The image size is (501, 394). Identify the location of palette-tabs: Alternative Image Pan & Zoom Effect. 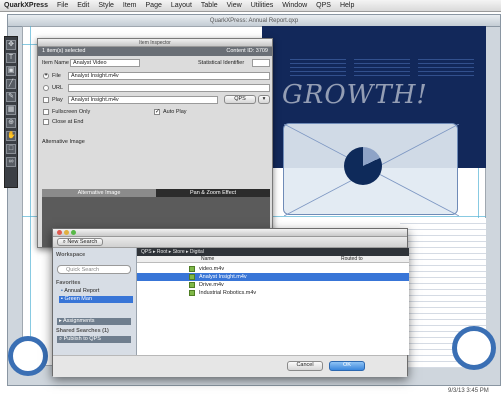
(156, 193).